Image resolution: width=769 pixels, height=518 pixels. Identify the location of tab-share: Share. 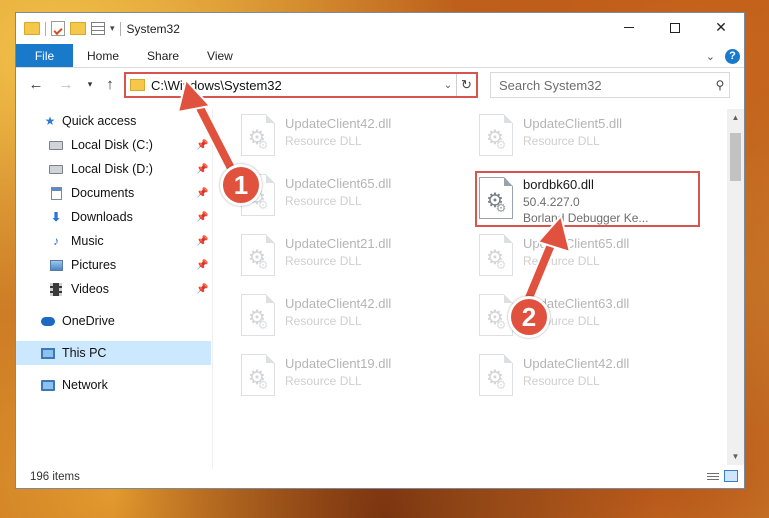
(163, 55).